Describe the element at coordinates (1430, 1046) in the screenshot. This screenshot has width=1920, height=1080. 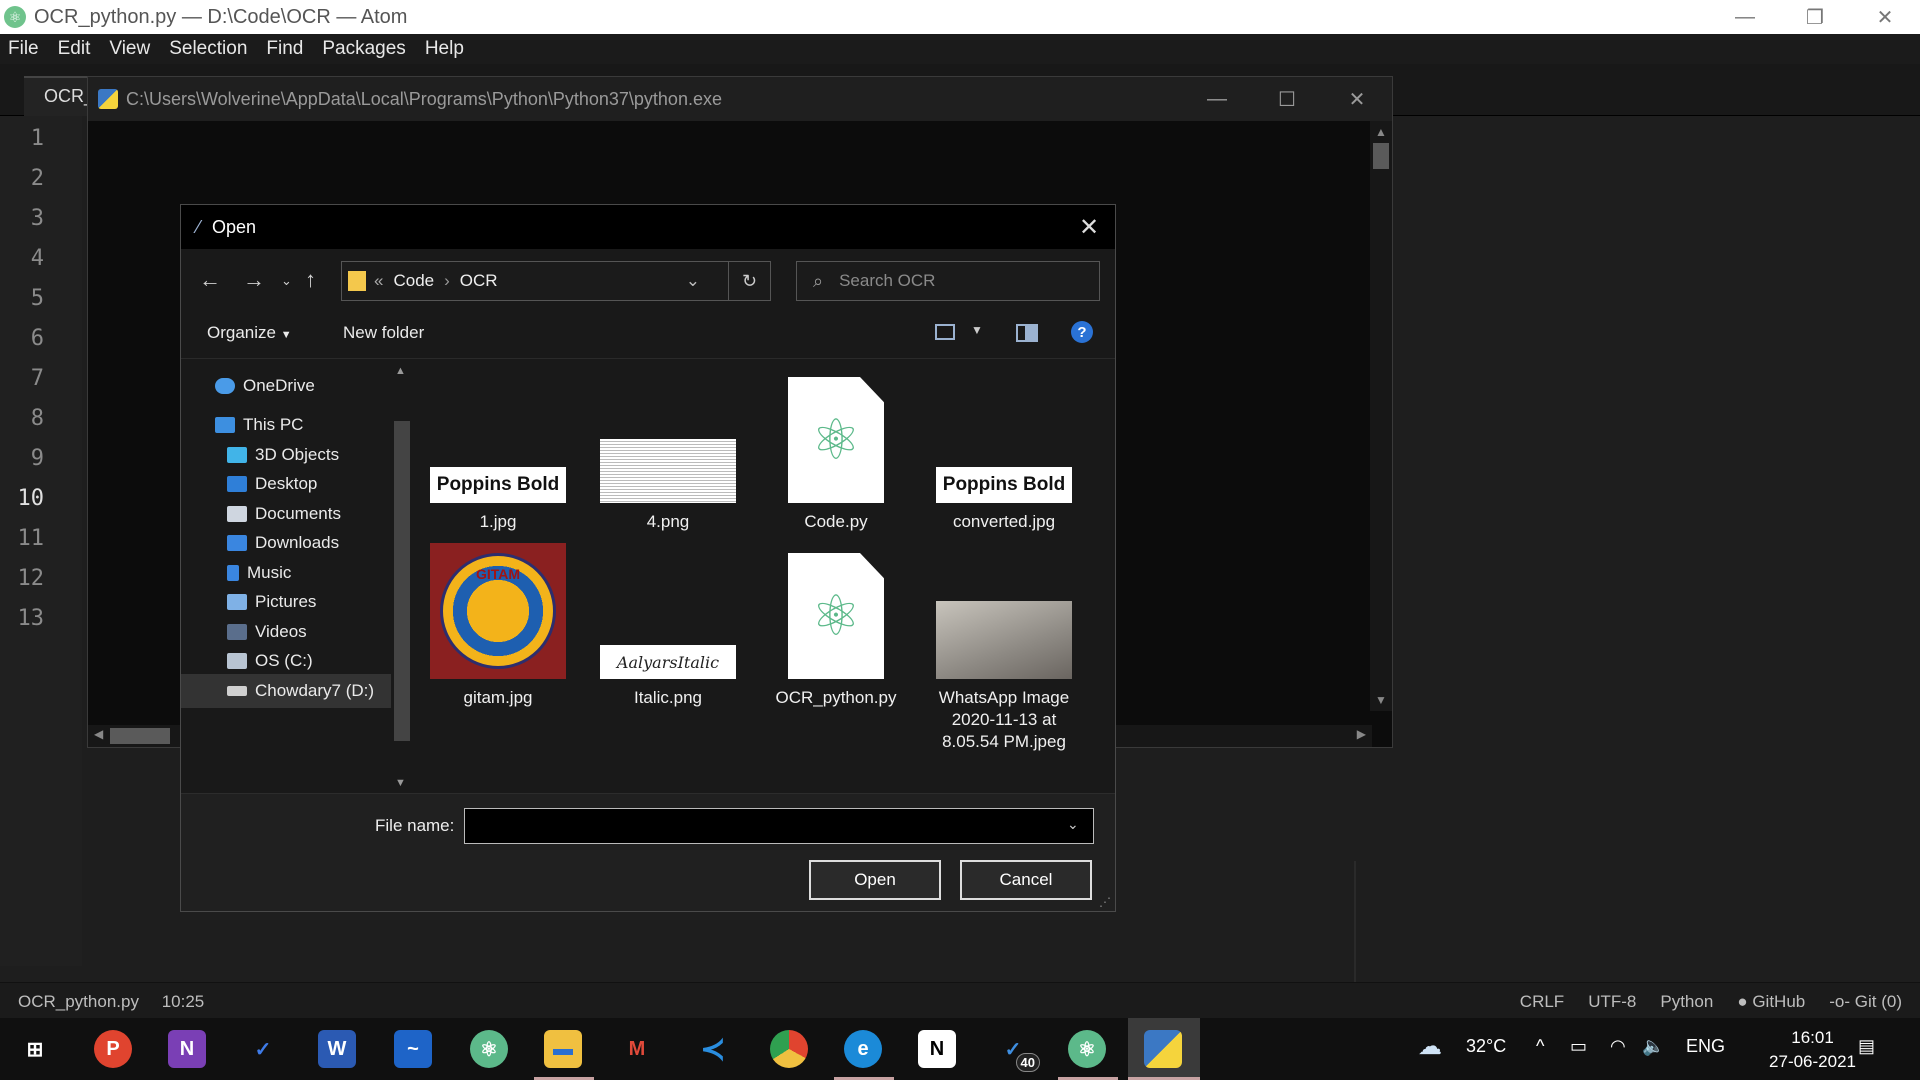
I see `weather-cloud-icon: ☁` at that location.